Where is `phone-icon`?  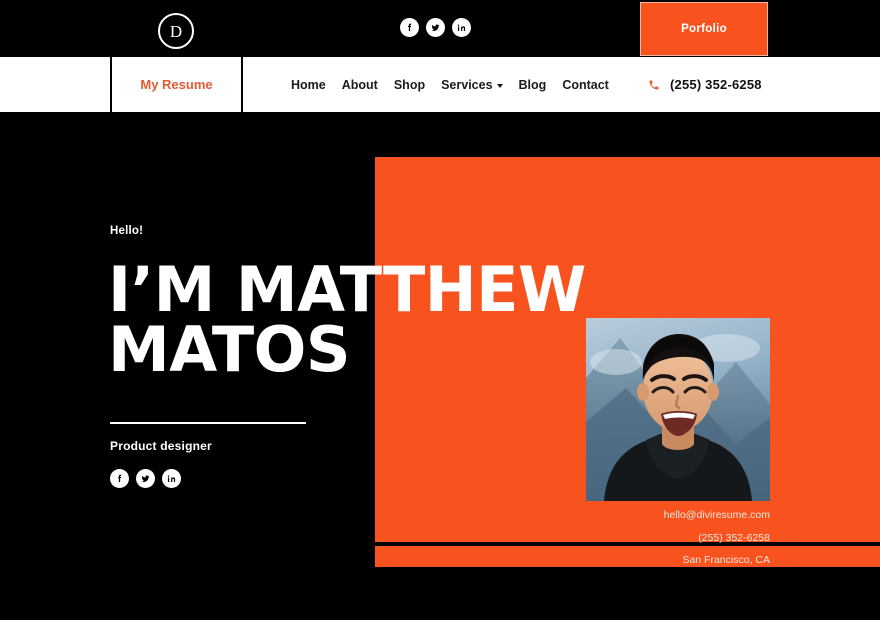 phone-icon is located at coordinates (654, 85).